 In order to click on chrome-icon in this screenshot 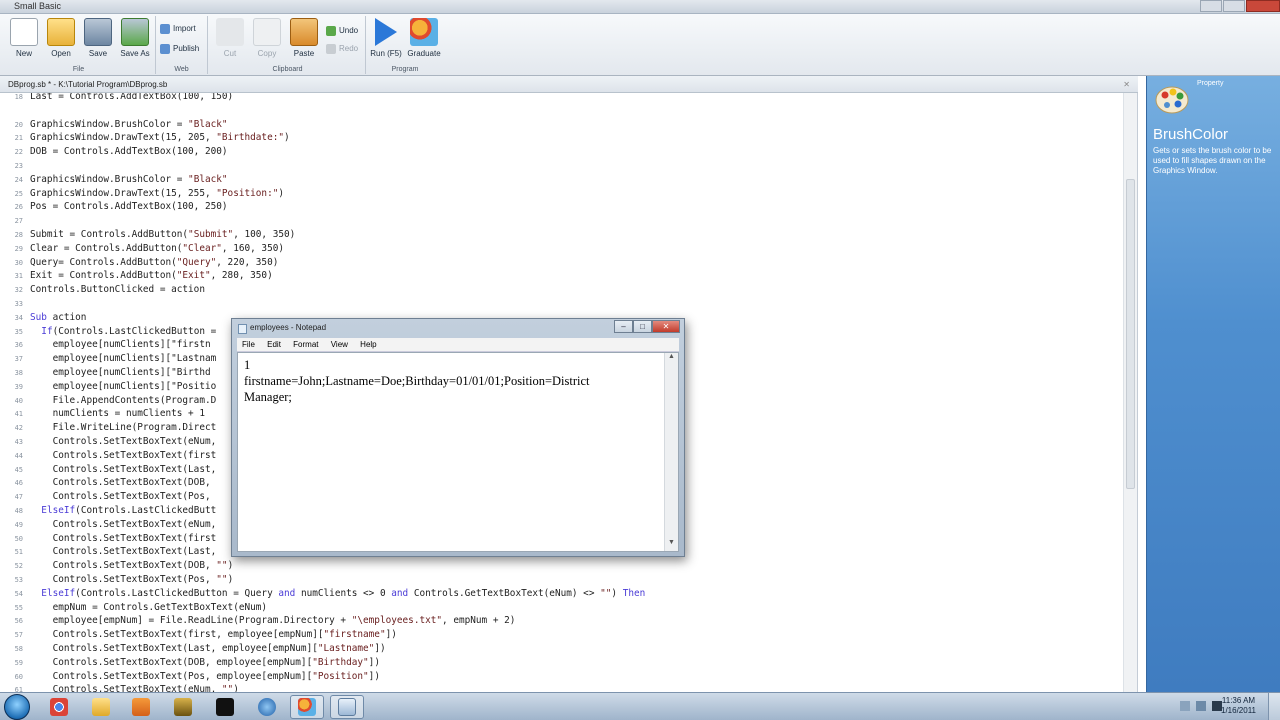, I will do `click(59, 707)`.